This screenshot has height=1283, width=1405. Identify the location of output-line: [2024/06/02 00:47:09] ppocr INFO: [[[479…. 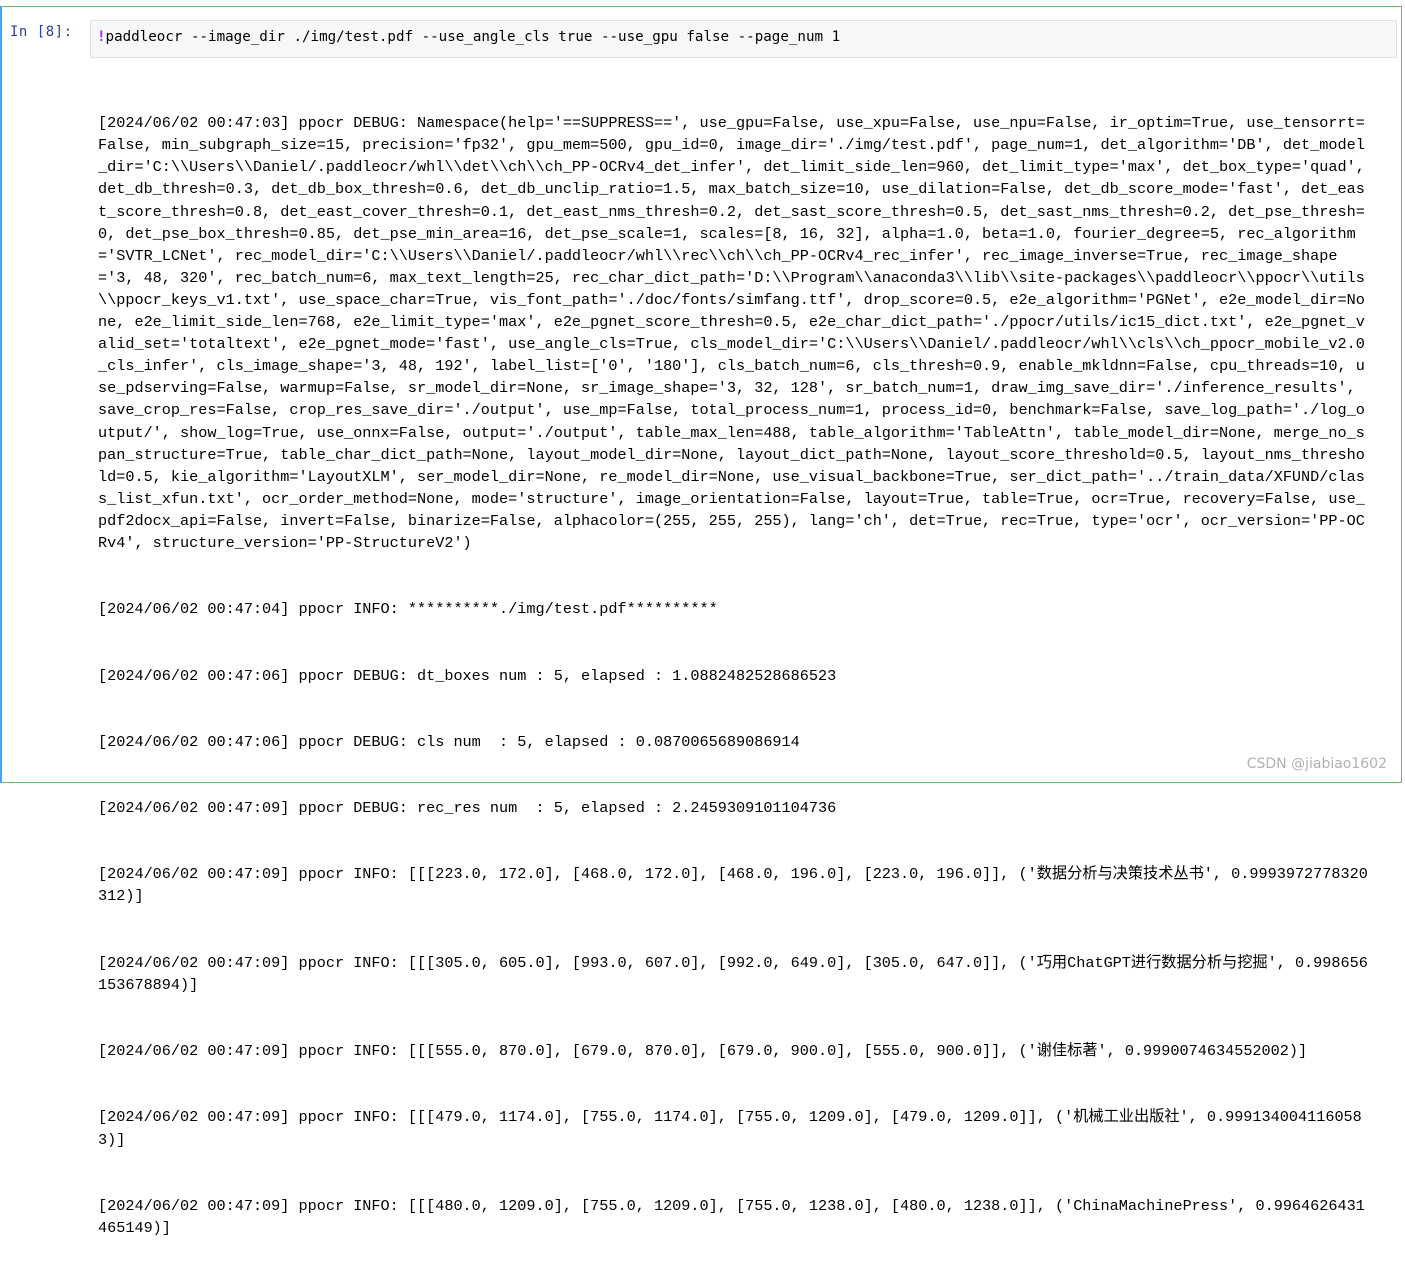
(730, 1128).